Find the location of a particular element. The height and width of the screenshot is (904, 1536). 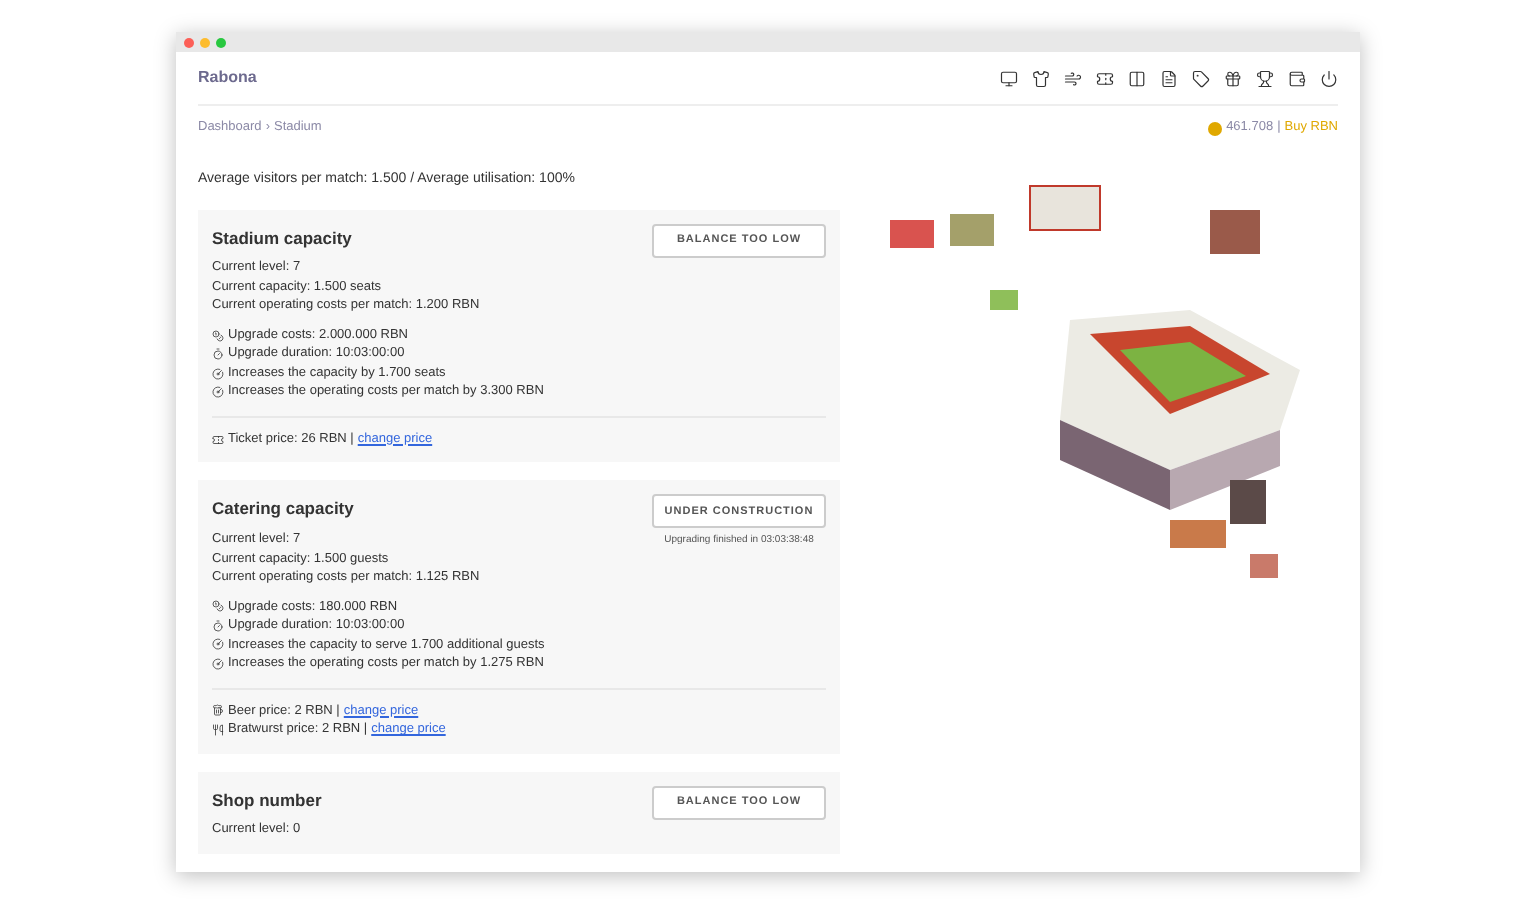

power-icon is located at coordinates (1329, 78).